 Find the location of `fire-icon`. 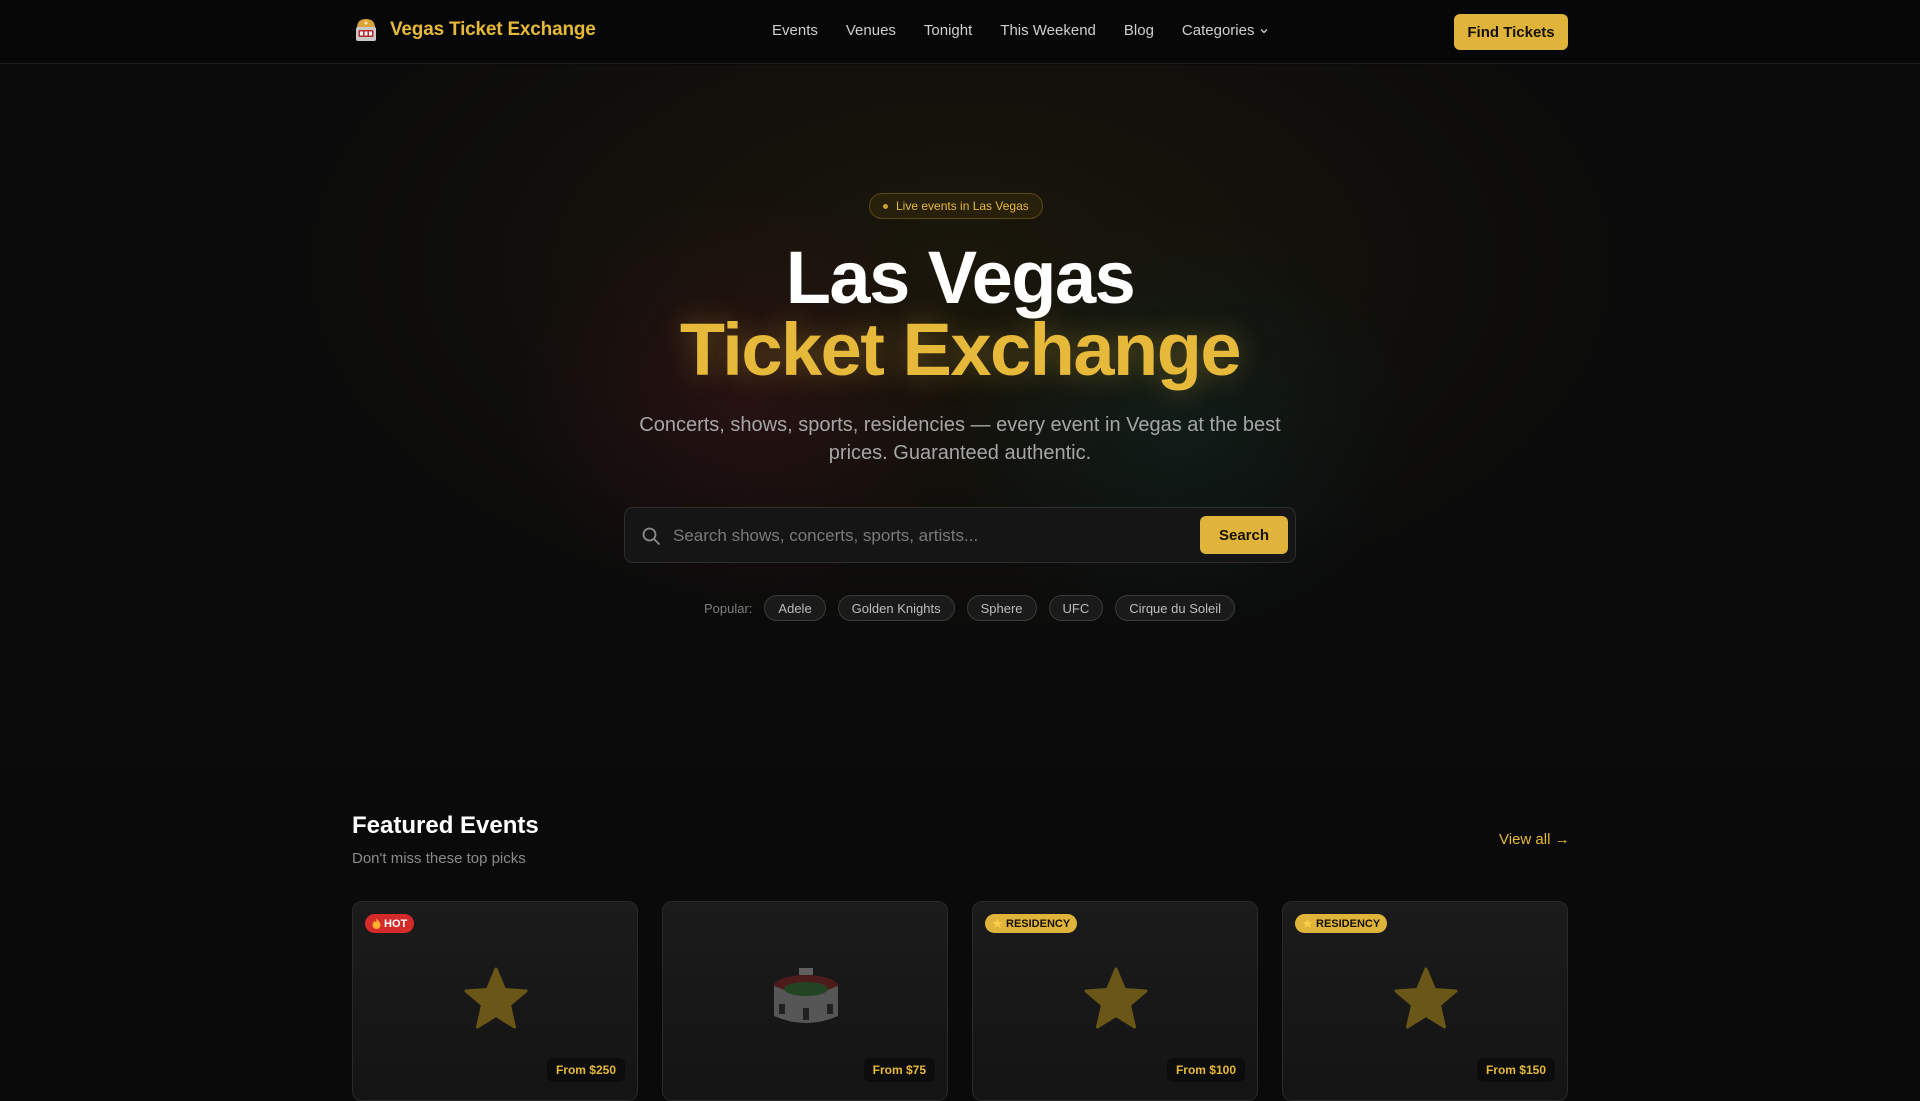

fire-icon is located at coordinates (376, 923).